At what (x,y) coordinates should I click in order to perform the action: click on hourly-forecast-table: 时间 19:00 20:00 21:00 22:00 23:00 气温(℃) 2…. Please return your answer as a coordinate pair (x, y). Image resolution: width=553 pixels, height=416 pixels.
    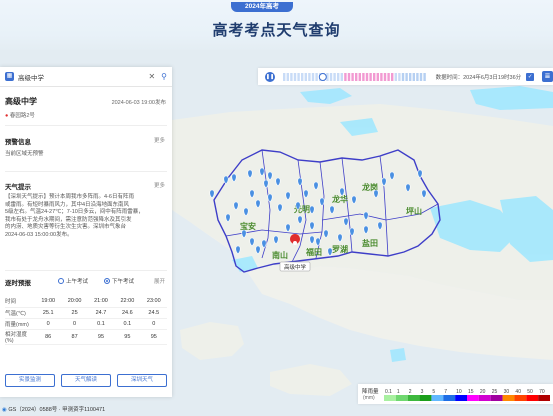
    Looking at the image, I should click on (86, 320).